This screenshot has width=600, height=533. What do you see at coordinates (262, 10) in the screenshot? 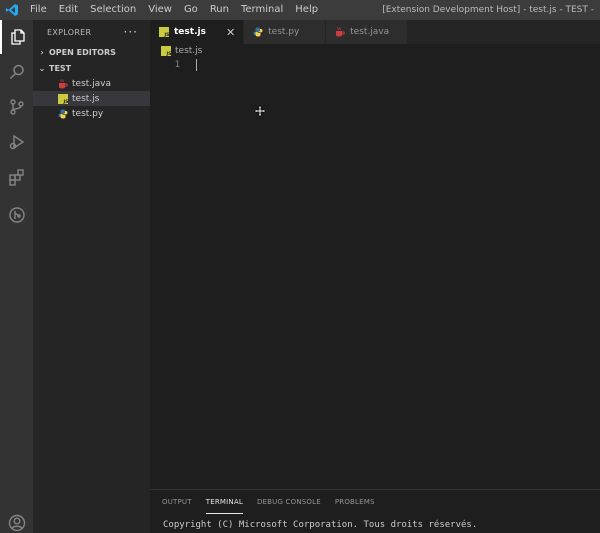
I see `menu-terminal: Terminal` at bounding box center [262, 10].